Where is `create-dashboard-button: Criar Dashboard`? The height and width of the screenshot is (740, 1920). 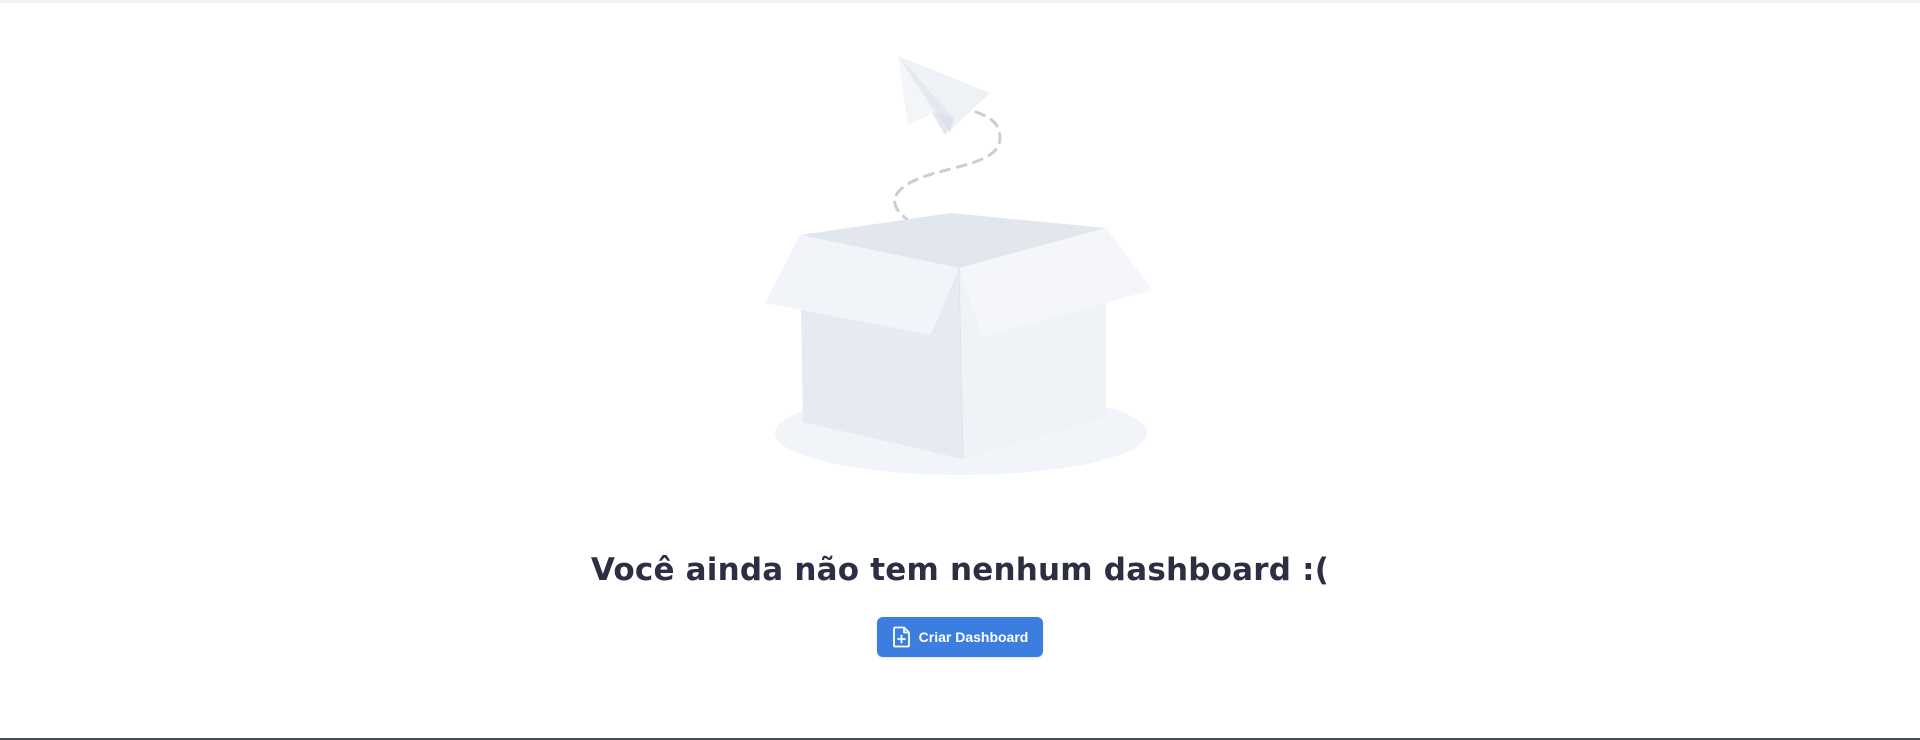 create-dashboard-button: Criar Dashboard is located at coordinates (960, 637).